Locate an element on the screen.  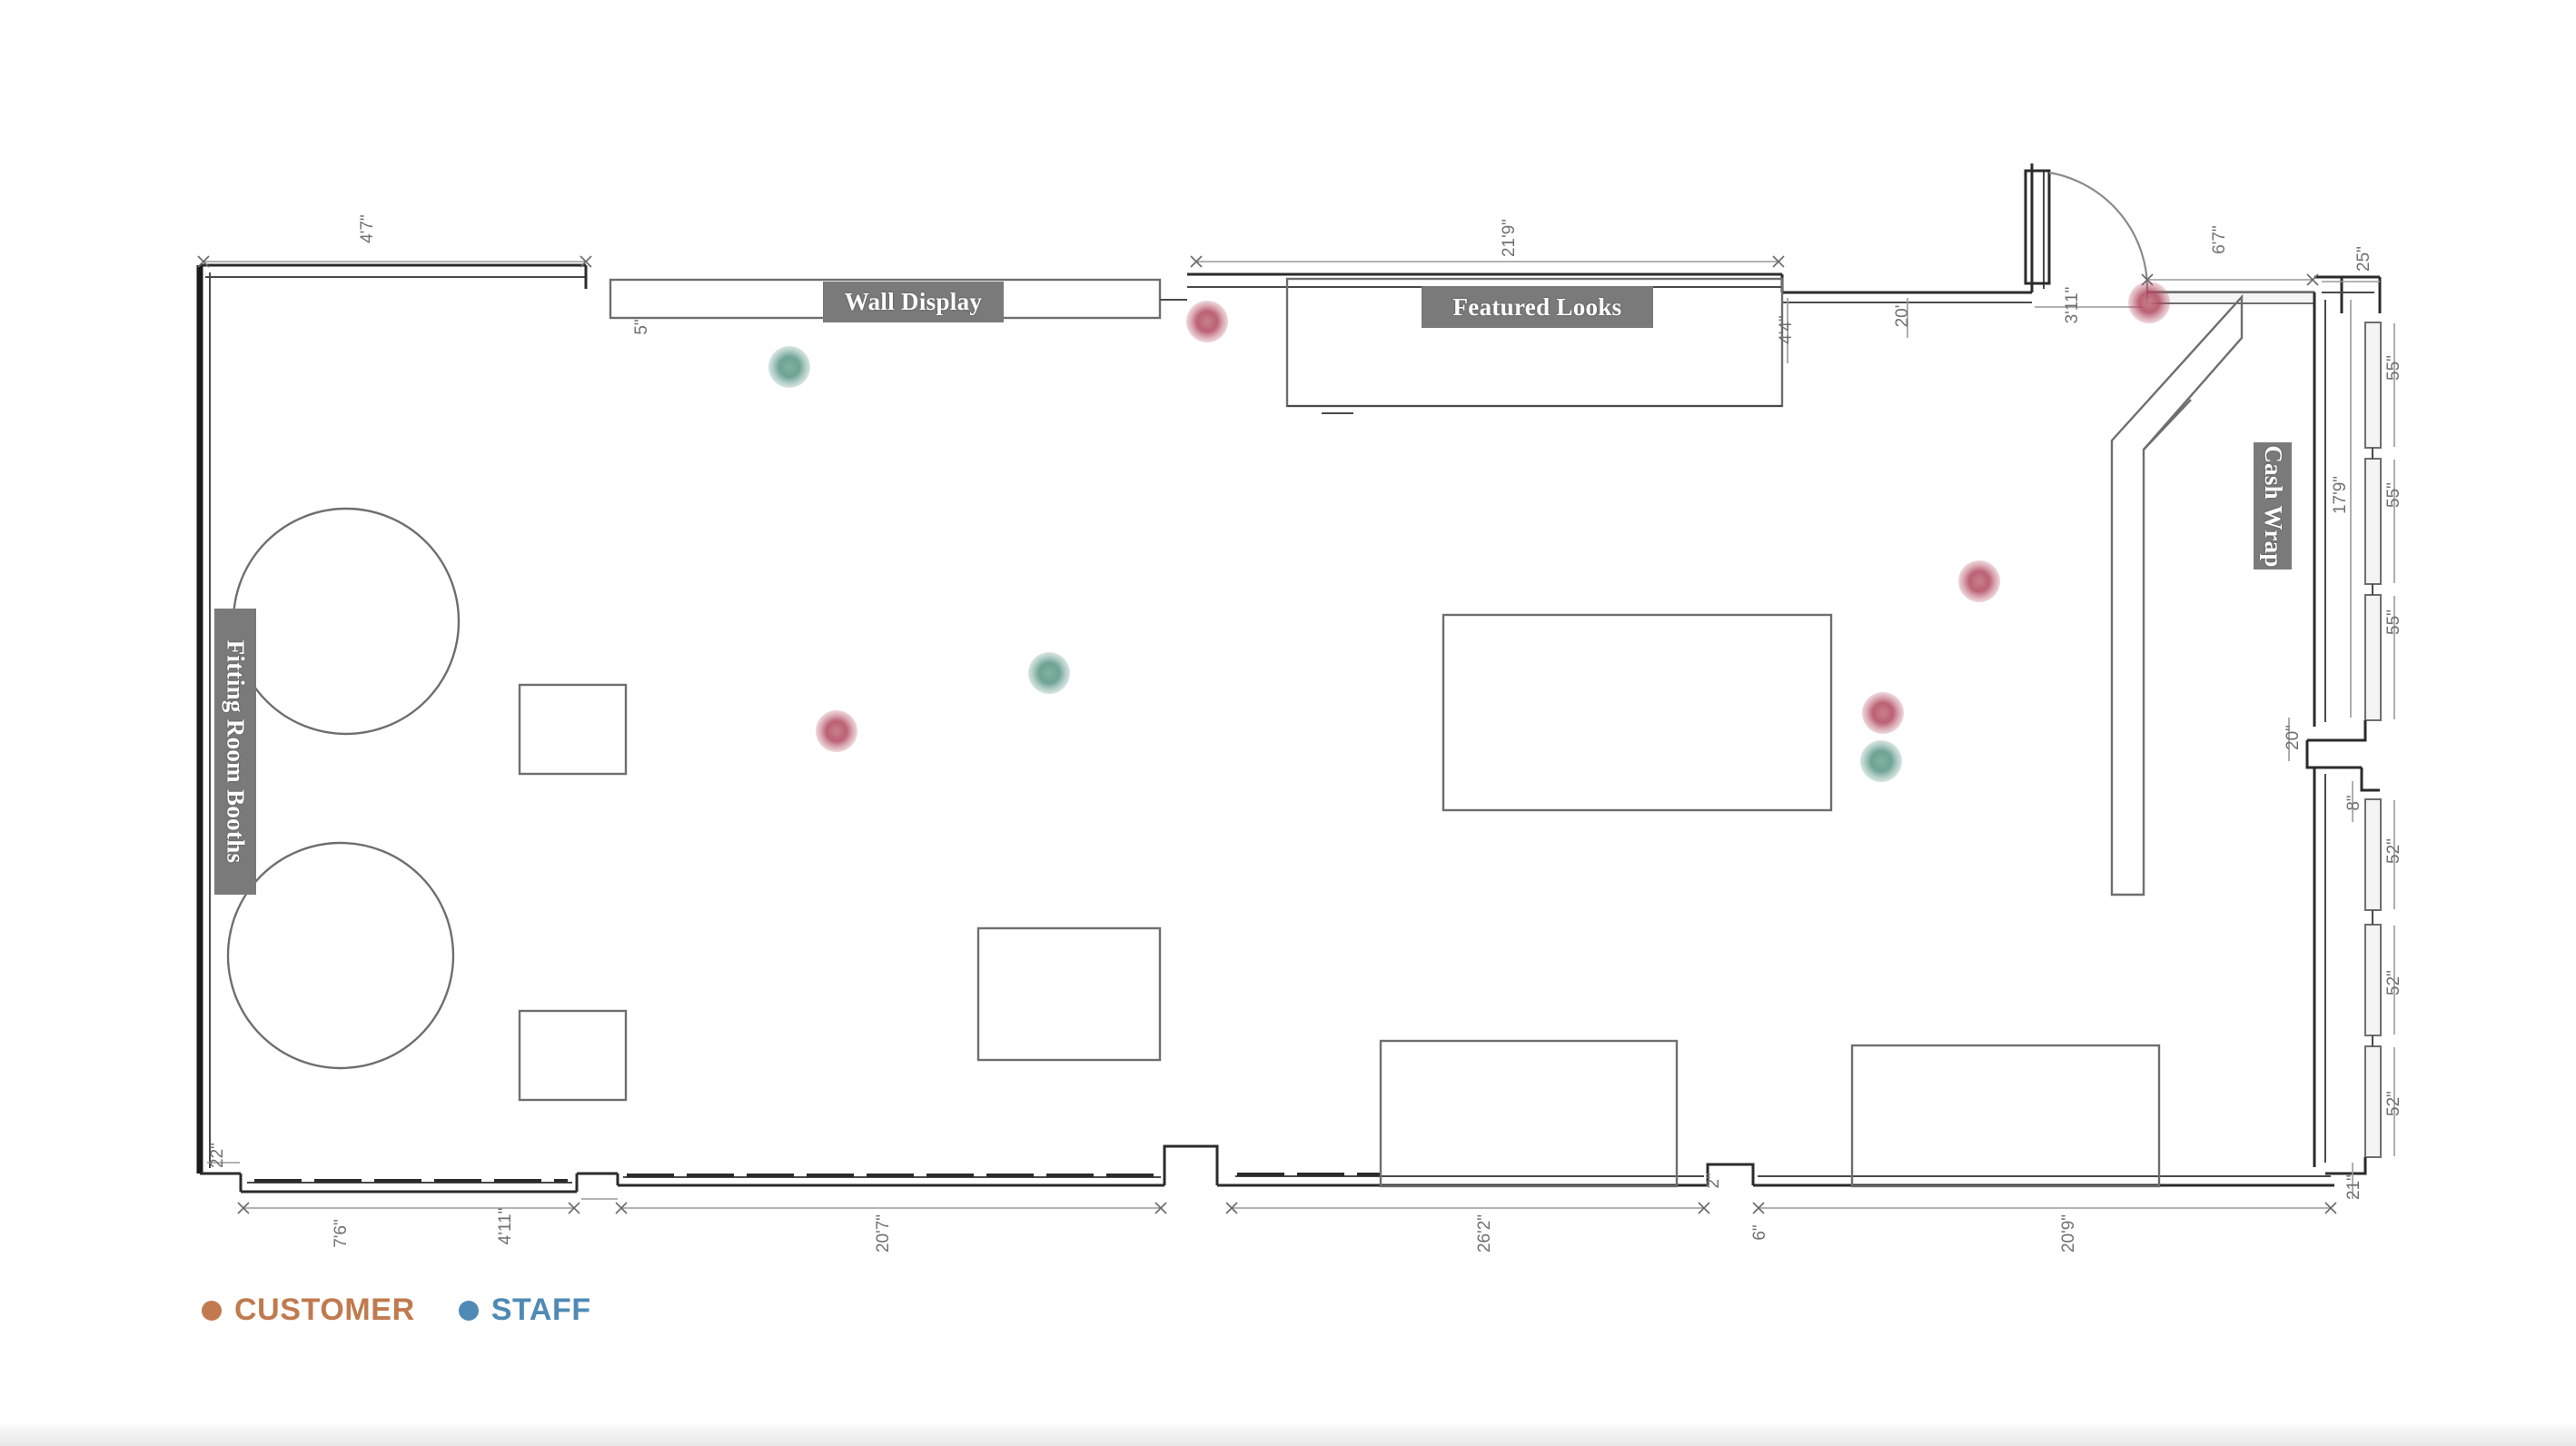
staff-legend-dot is located at coordinates (468, 1310).